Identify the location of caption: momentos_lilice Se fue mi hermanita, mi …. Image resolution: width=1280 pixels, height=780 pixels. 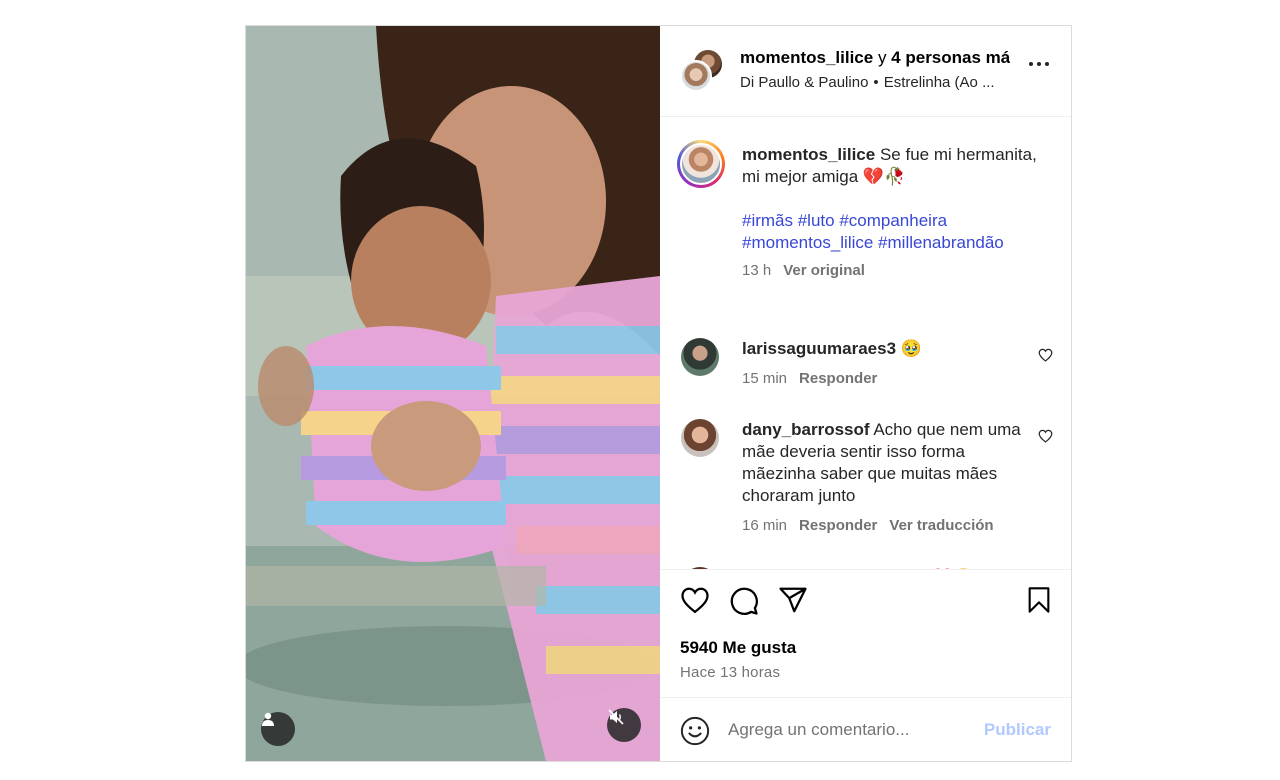
(897, 166).